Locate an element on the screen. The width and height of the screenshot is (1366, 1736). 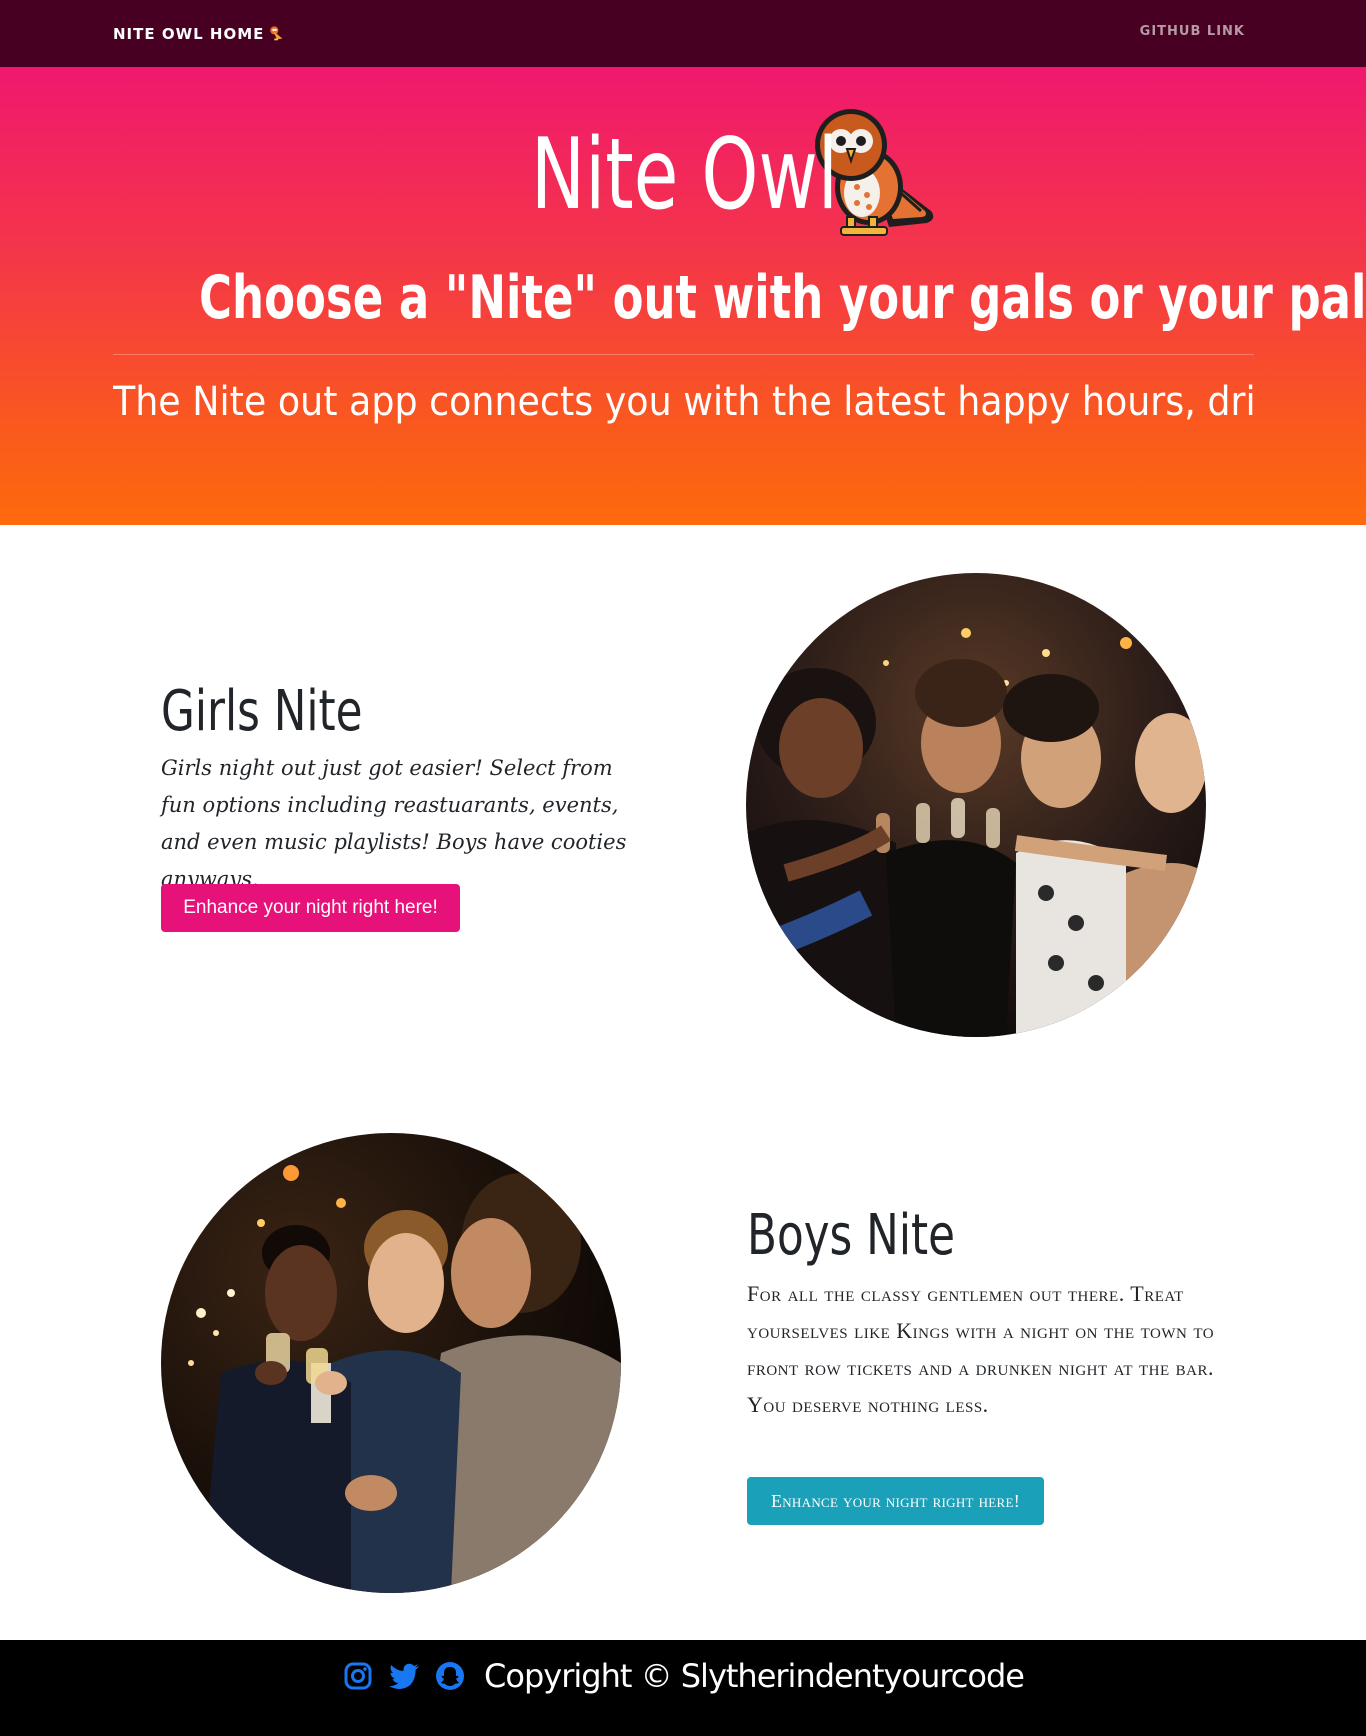
footer-copyright: Copyright © Slytherindentyourcode is located at coordinates (754, 1676).